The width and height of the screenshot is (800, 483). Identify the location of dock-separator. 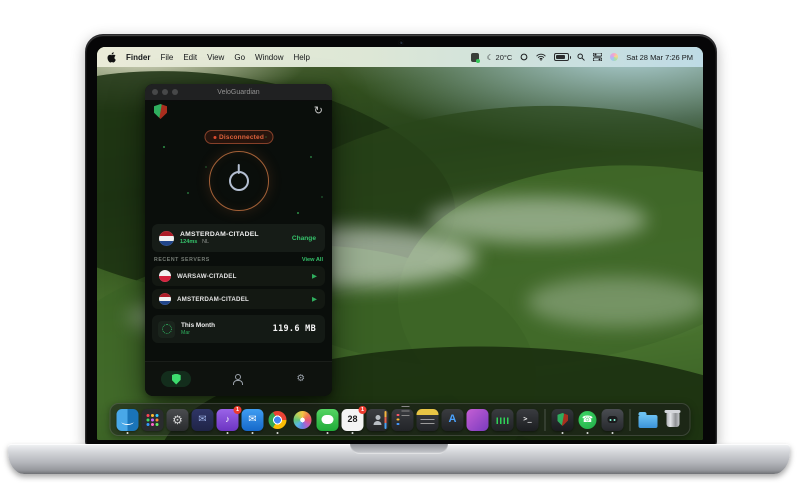
(545, 419).